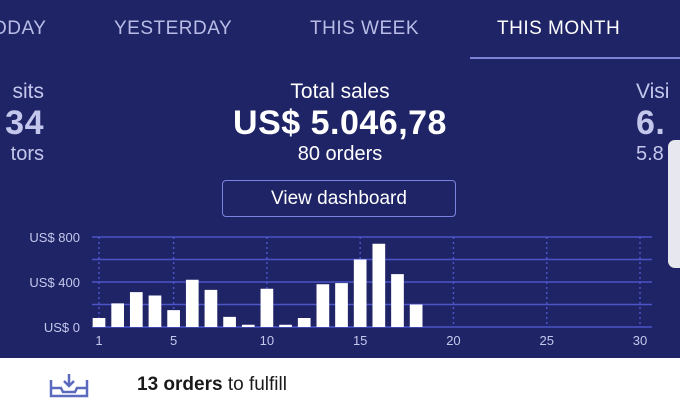 The image size is (680, 411). What do you see at coordinates (453, 340) in the screenshot?
I see `chart-x-tick-label: 20` at bounding box center [453, 340].